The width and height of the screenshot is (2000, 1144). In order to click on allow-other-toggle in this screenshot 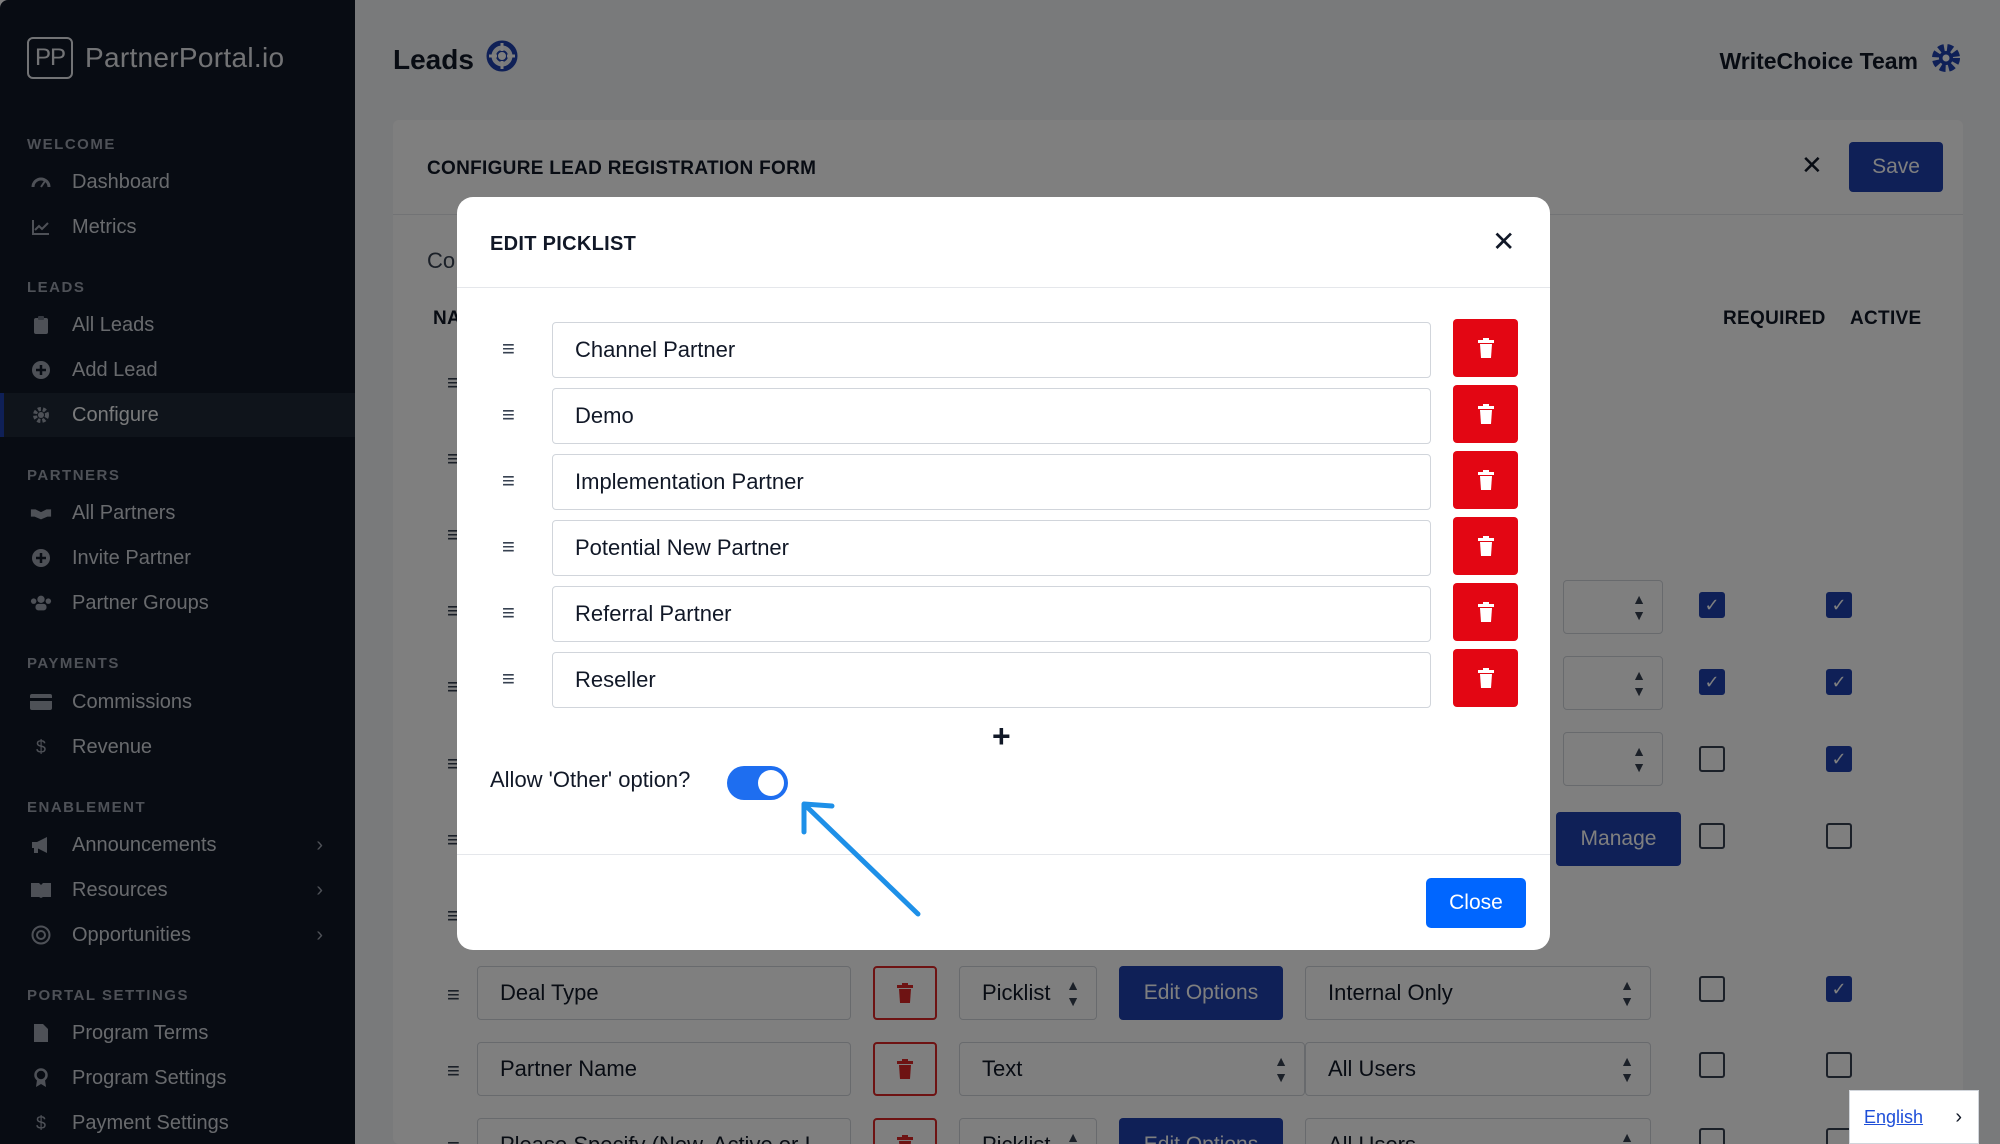, I will do `click(757, 783)`.